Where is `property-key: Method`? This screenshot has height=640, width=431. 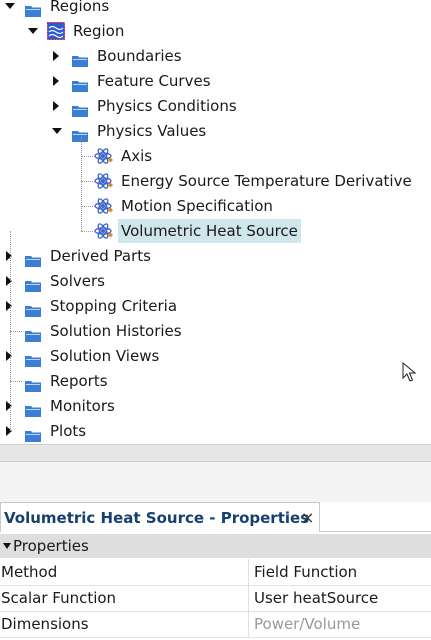
property-key: Method is located at coordinates (29, 572).